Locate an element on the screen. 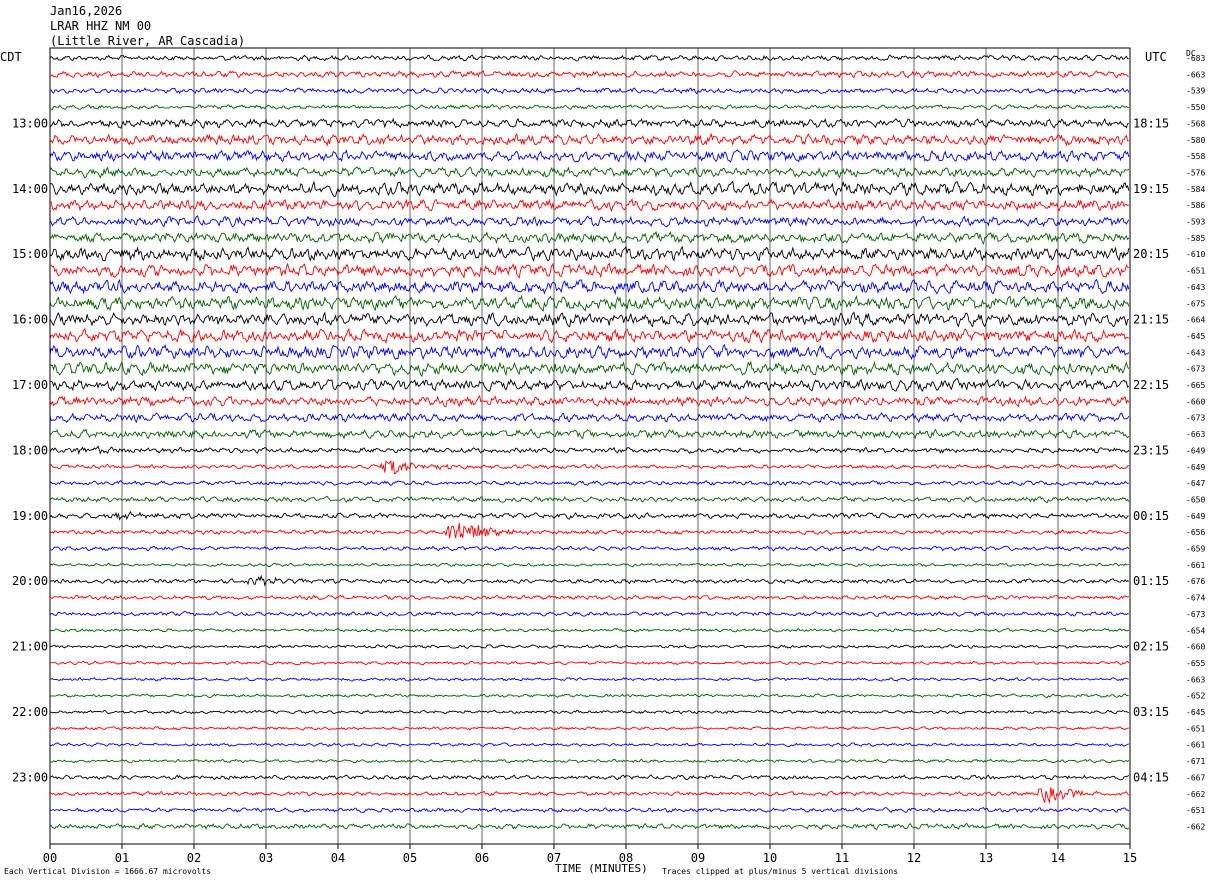  dc-offset-label: -664 is located at coordinates (1195, 320).